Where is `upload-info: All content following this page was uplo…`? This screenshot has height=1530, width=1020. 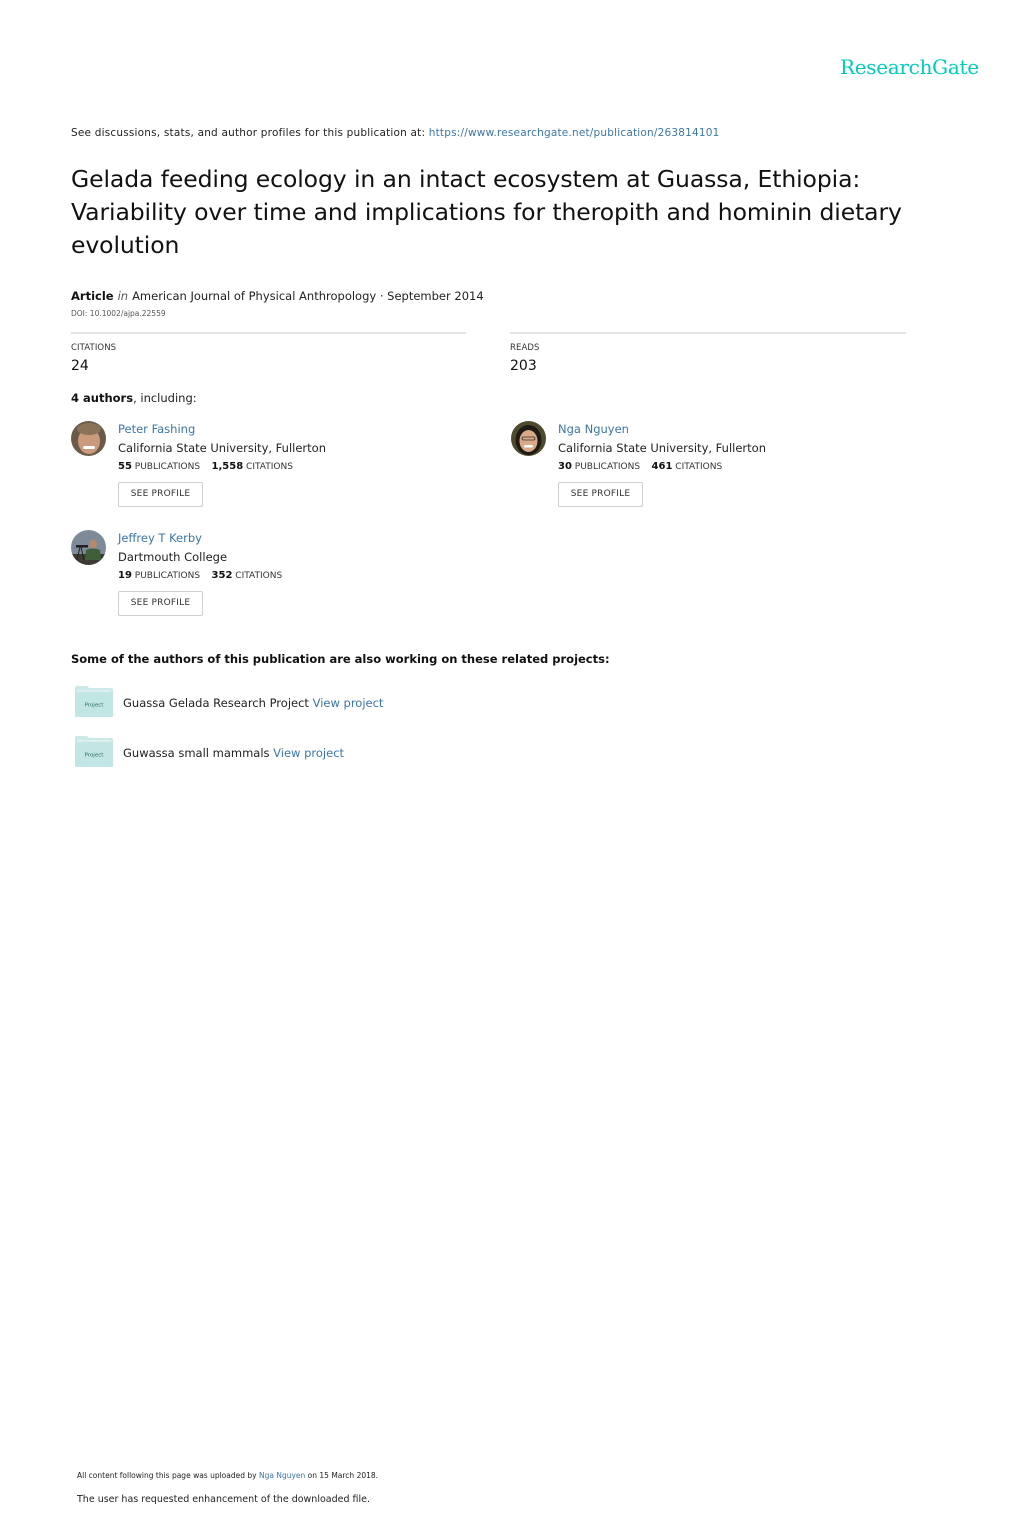
upload-info: All content following this page was uplo… is located at coordinates (227, 1475).